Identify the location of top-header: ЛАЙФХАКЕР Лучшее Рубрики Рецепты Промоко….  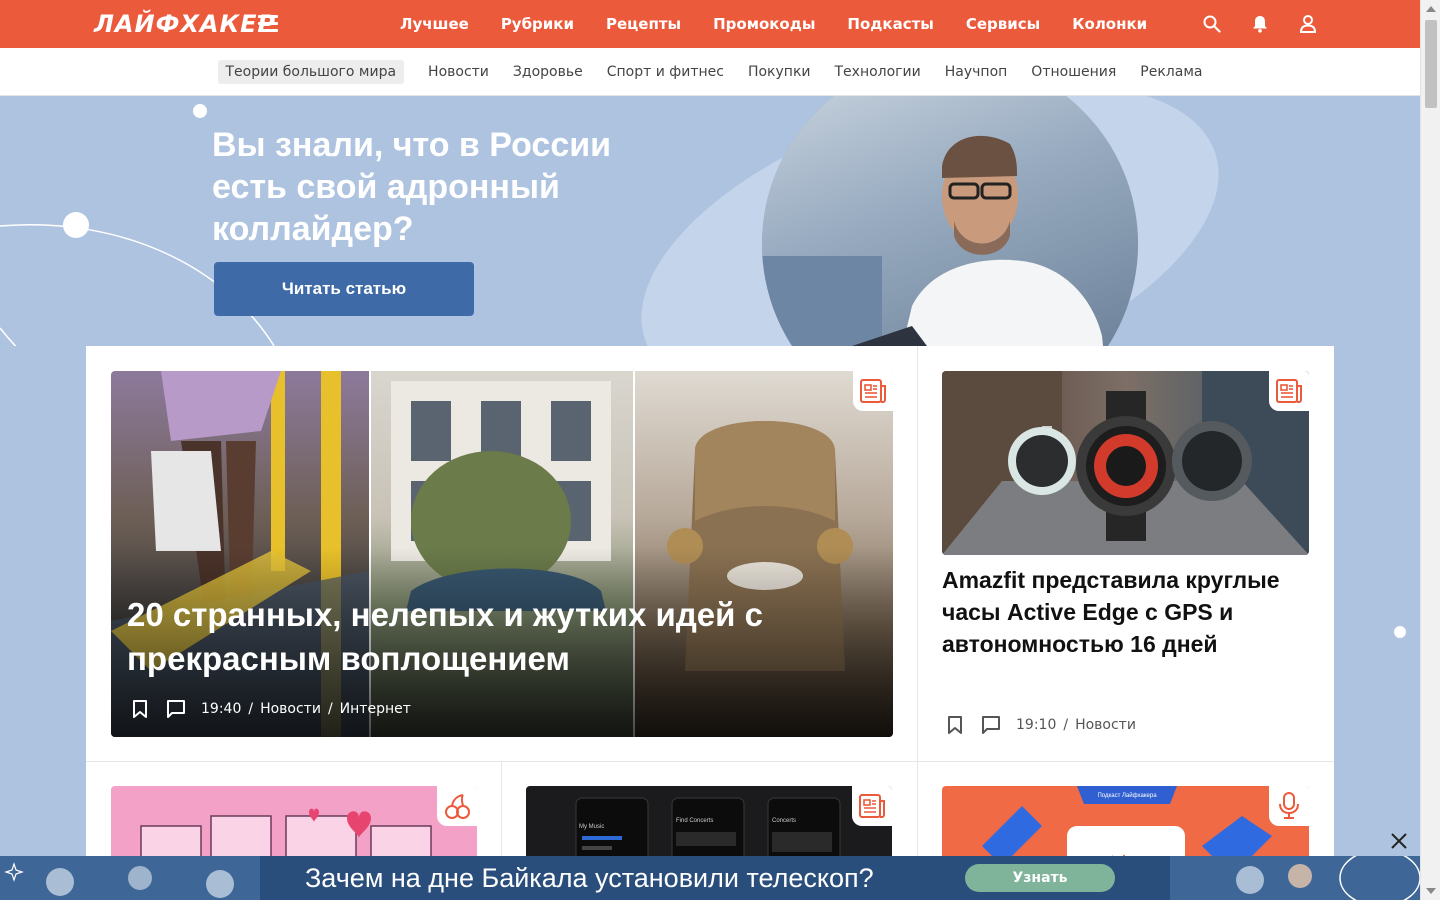
(710, 24).